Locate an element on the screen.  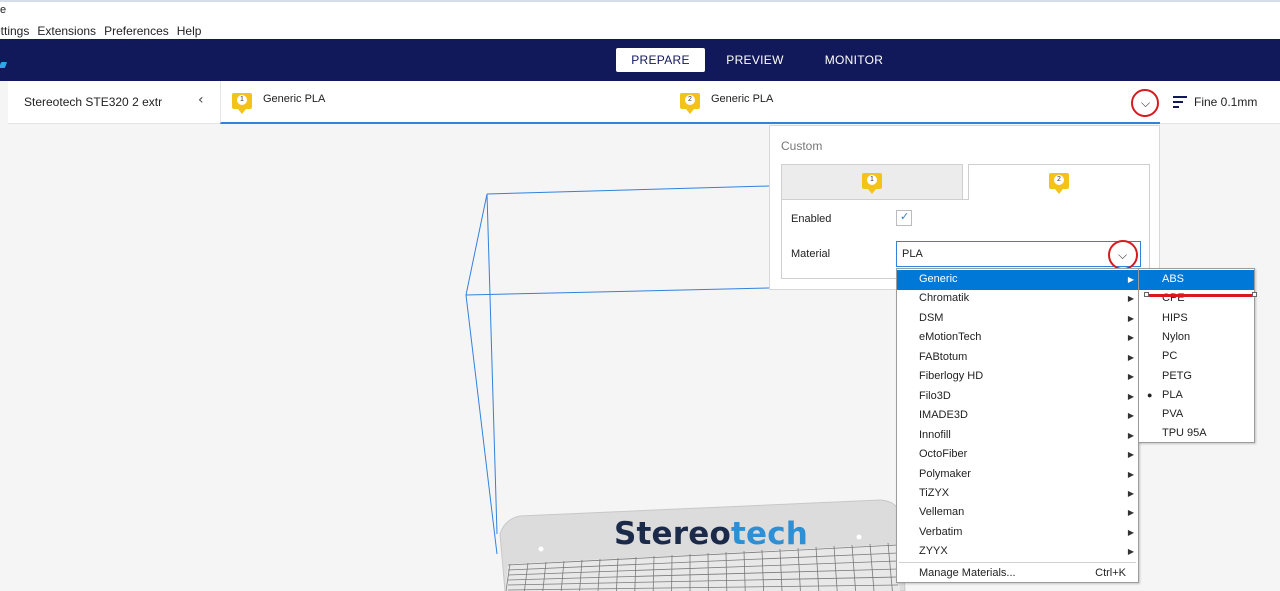
brand-menu-item-label: DSM is located at coordinates (931, 317).